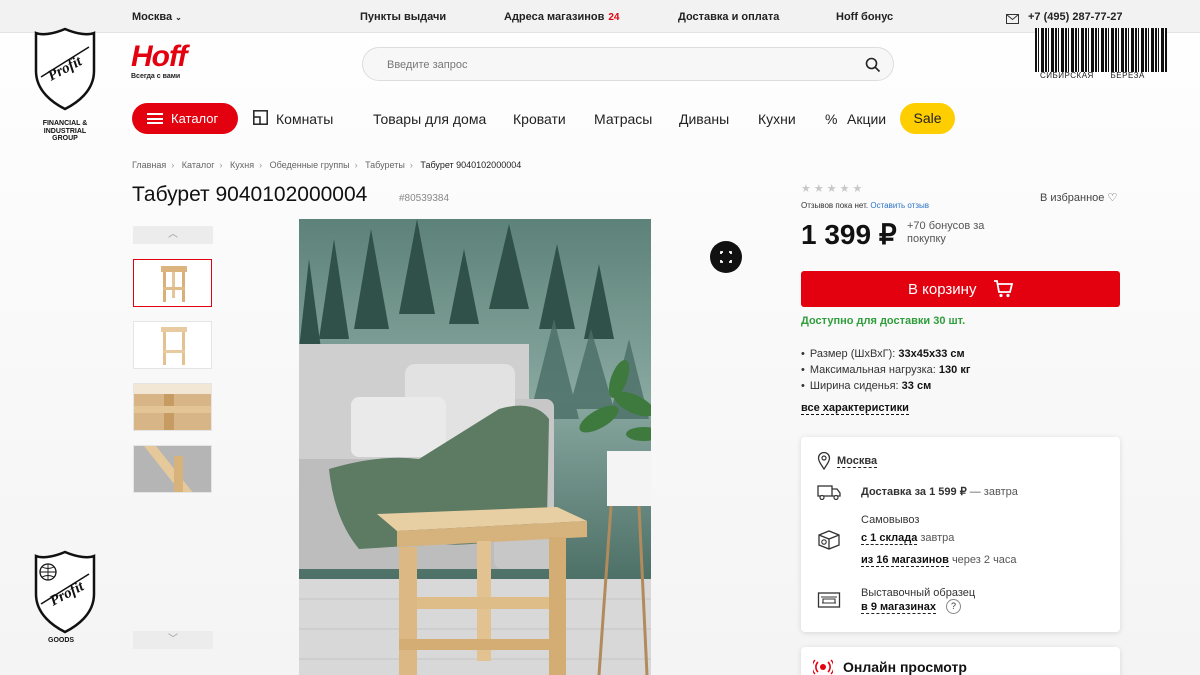 The height and width of the screenshot is (675, 1200). Describe the element at coordinates (835, 205) in the screenshot. I see `reviews-text: Отзывов пока нет.` at that location.